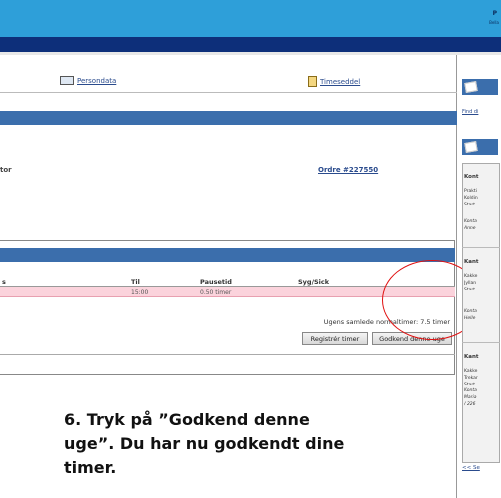 Image resolution: width=501 pixels, height=498 pixels. What do you see at coordinates (471, 282) in the screenshot?
I see `list-item-details: Kakke Jyllan Start 24-01` at bounding box center [471, 282].